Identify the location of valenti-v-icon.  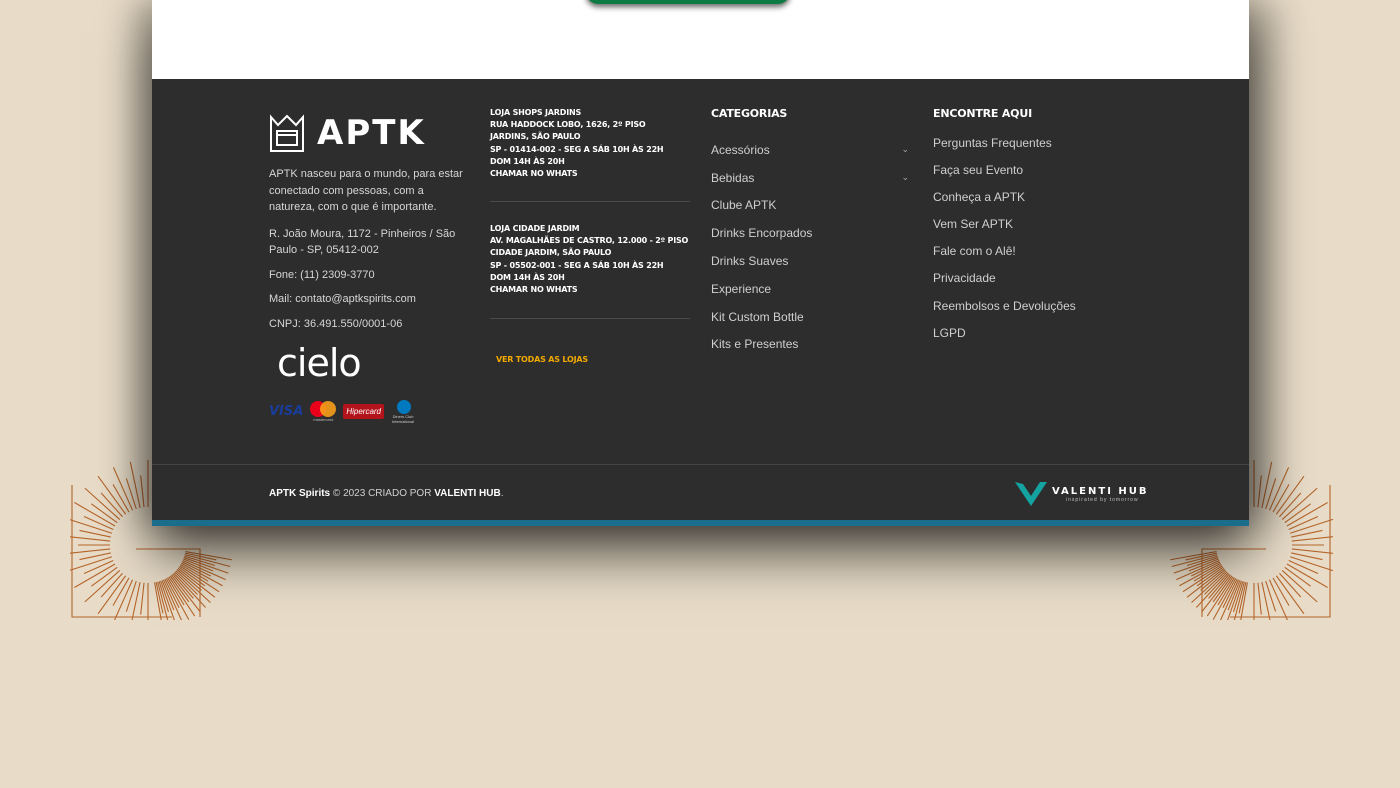
(1031, 494).